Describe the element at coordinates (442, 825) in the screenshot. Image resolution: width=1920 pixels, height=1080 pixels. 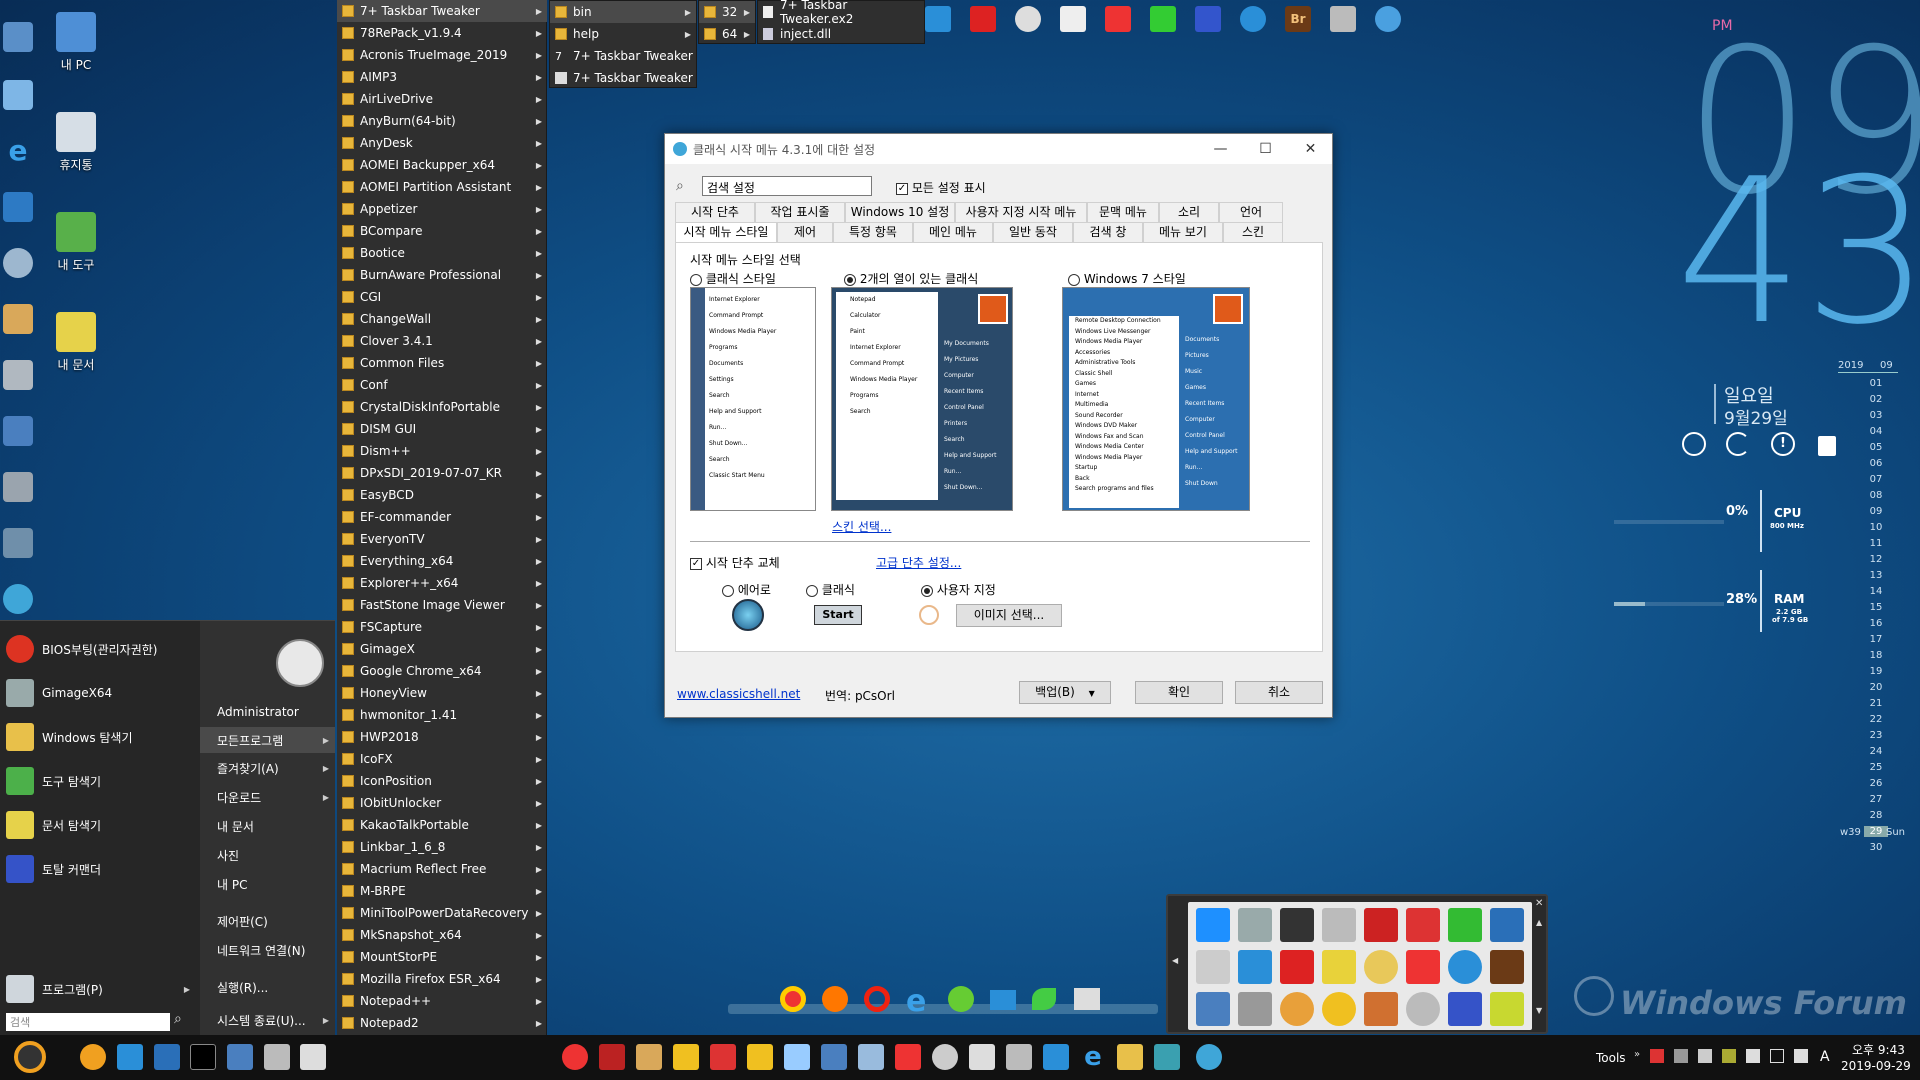
I see `program-folder-item: KakaoTalkPortable ▶` at that location.